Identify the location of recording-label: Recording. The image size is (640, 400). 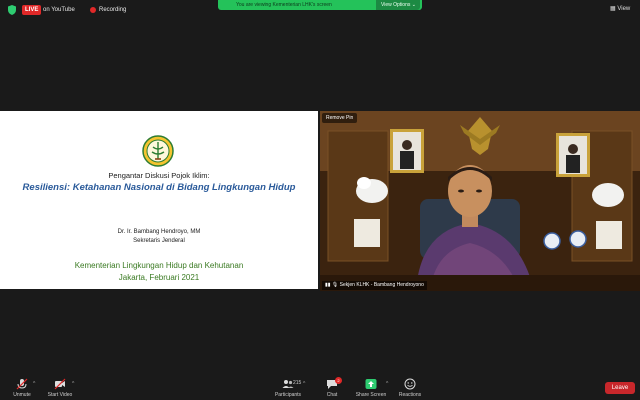
(113, 10).